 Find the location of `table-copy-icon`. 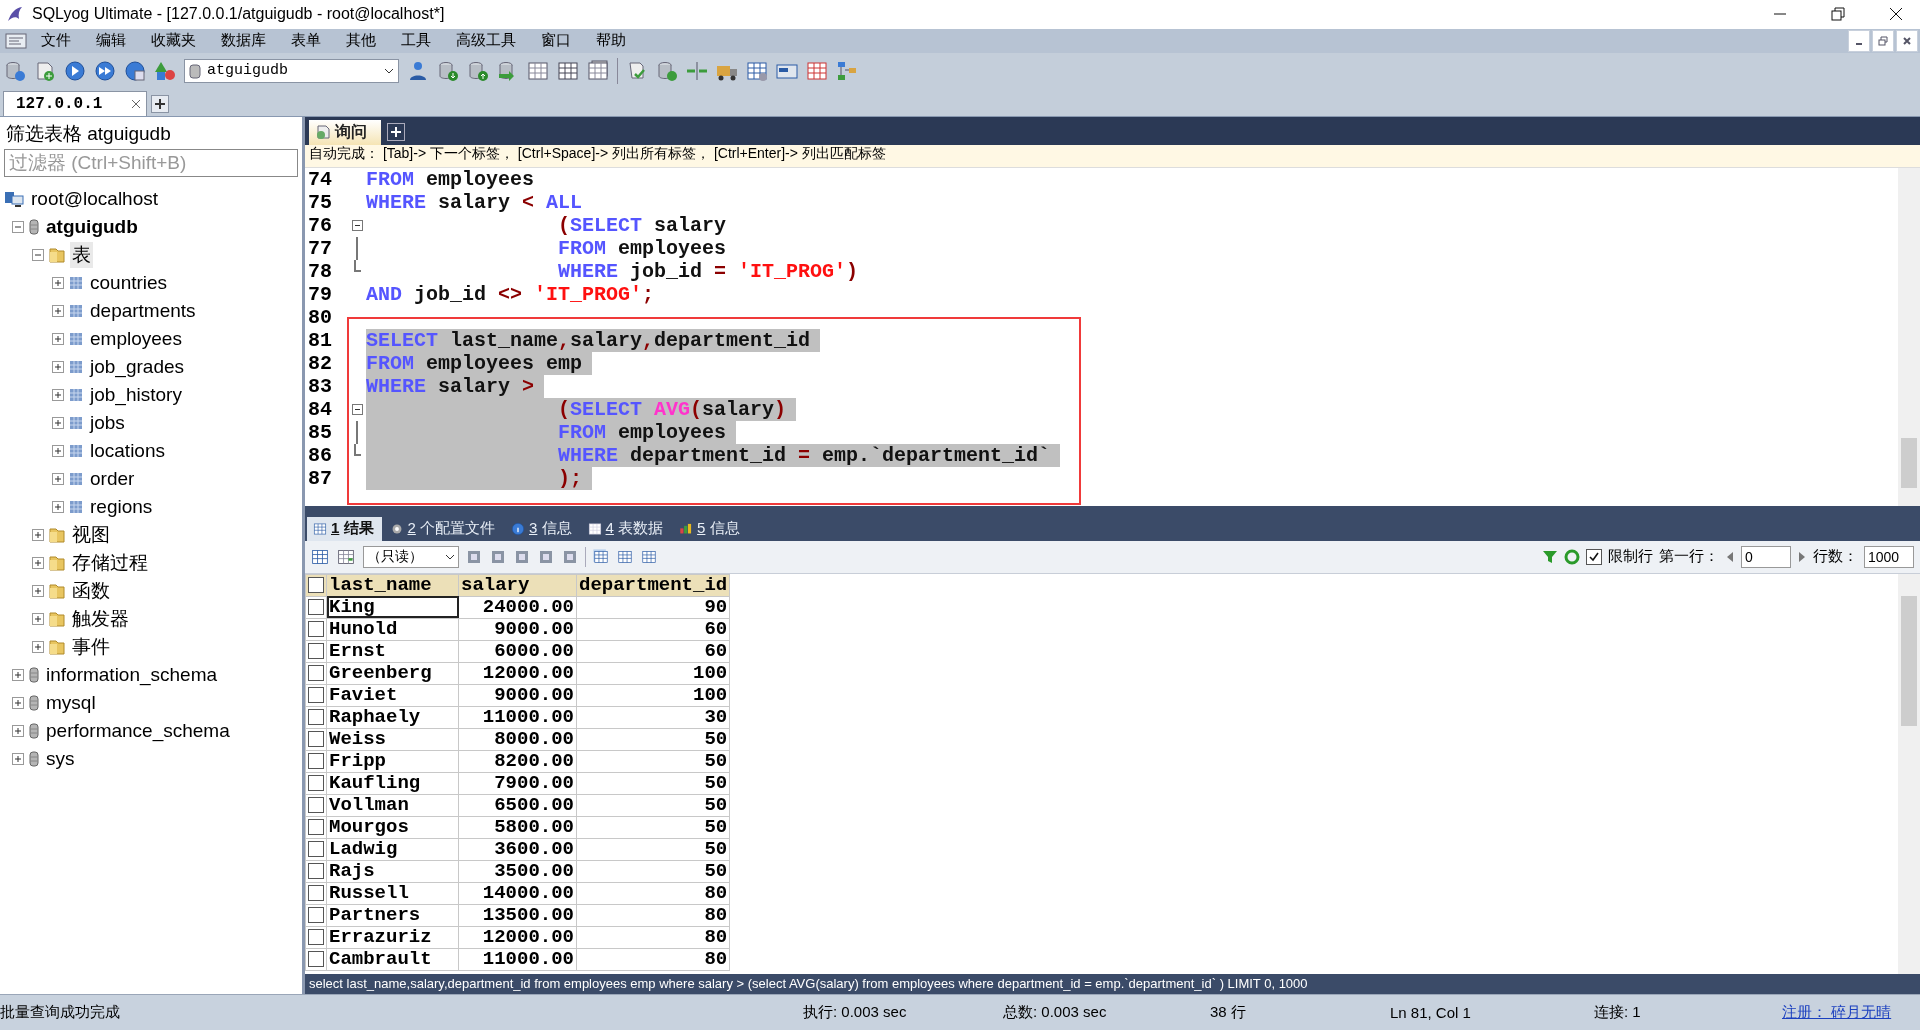

table-copy-icon is located at coordinates (598, 70).